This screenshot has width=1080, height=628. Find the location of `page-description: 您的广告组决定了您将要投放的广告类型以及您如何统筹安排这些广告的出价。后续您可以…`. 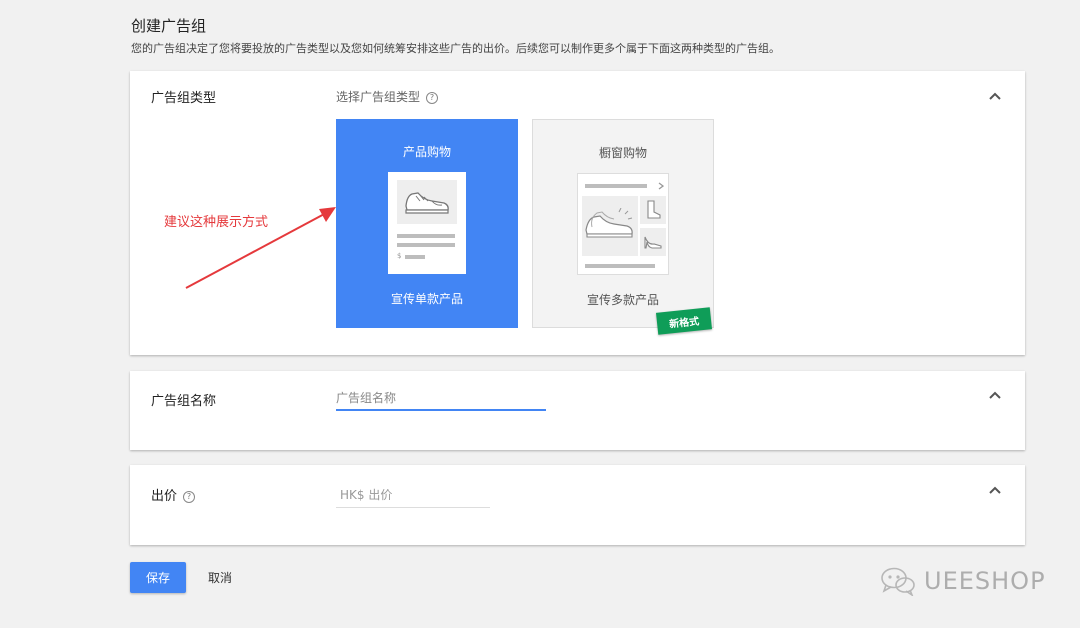

page-description: 您的广告组决定了您将要投放的广告类型以及您如何统筹安排这些广告的出价。后续您可以… is located at coordinates (455, 48).